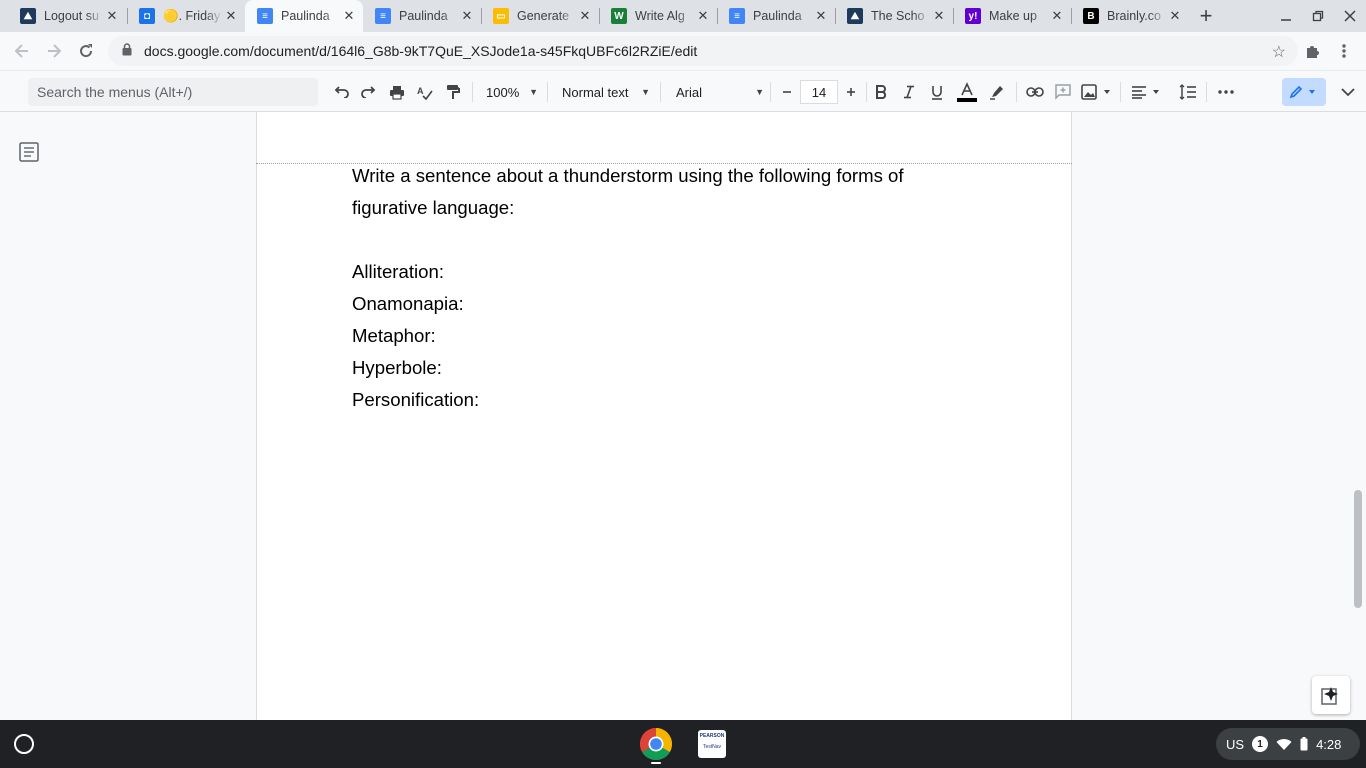 This screenshot has width=1366, height=768. I want to click on add-comment-icon, so click(1063, 92).